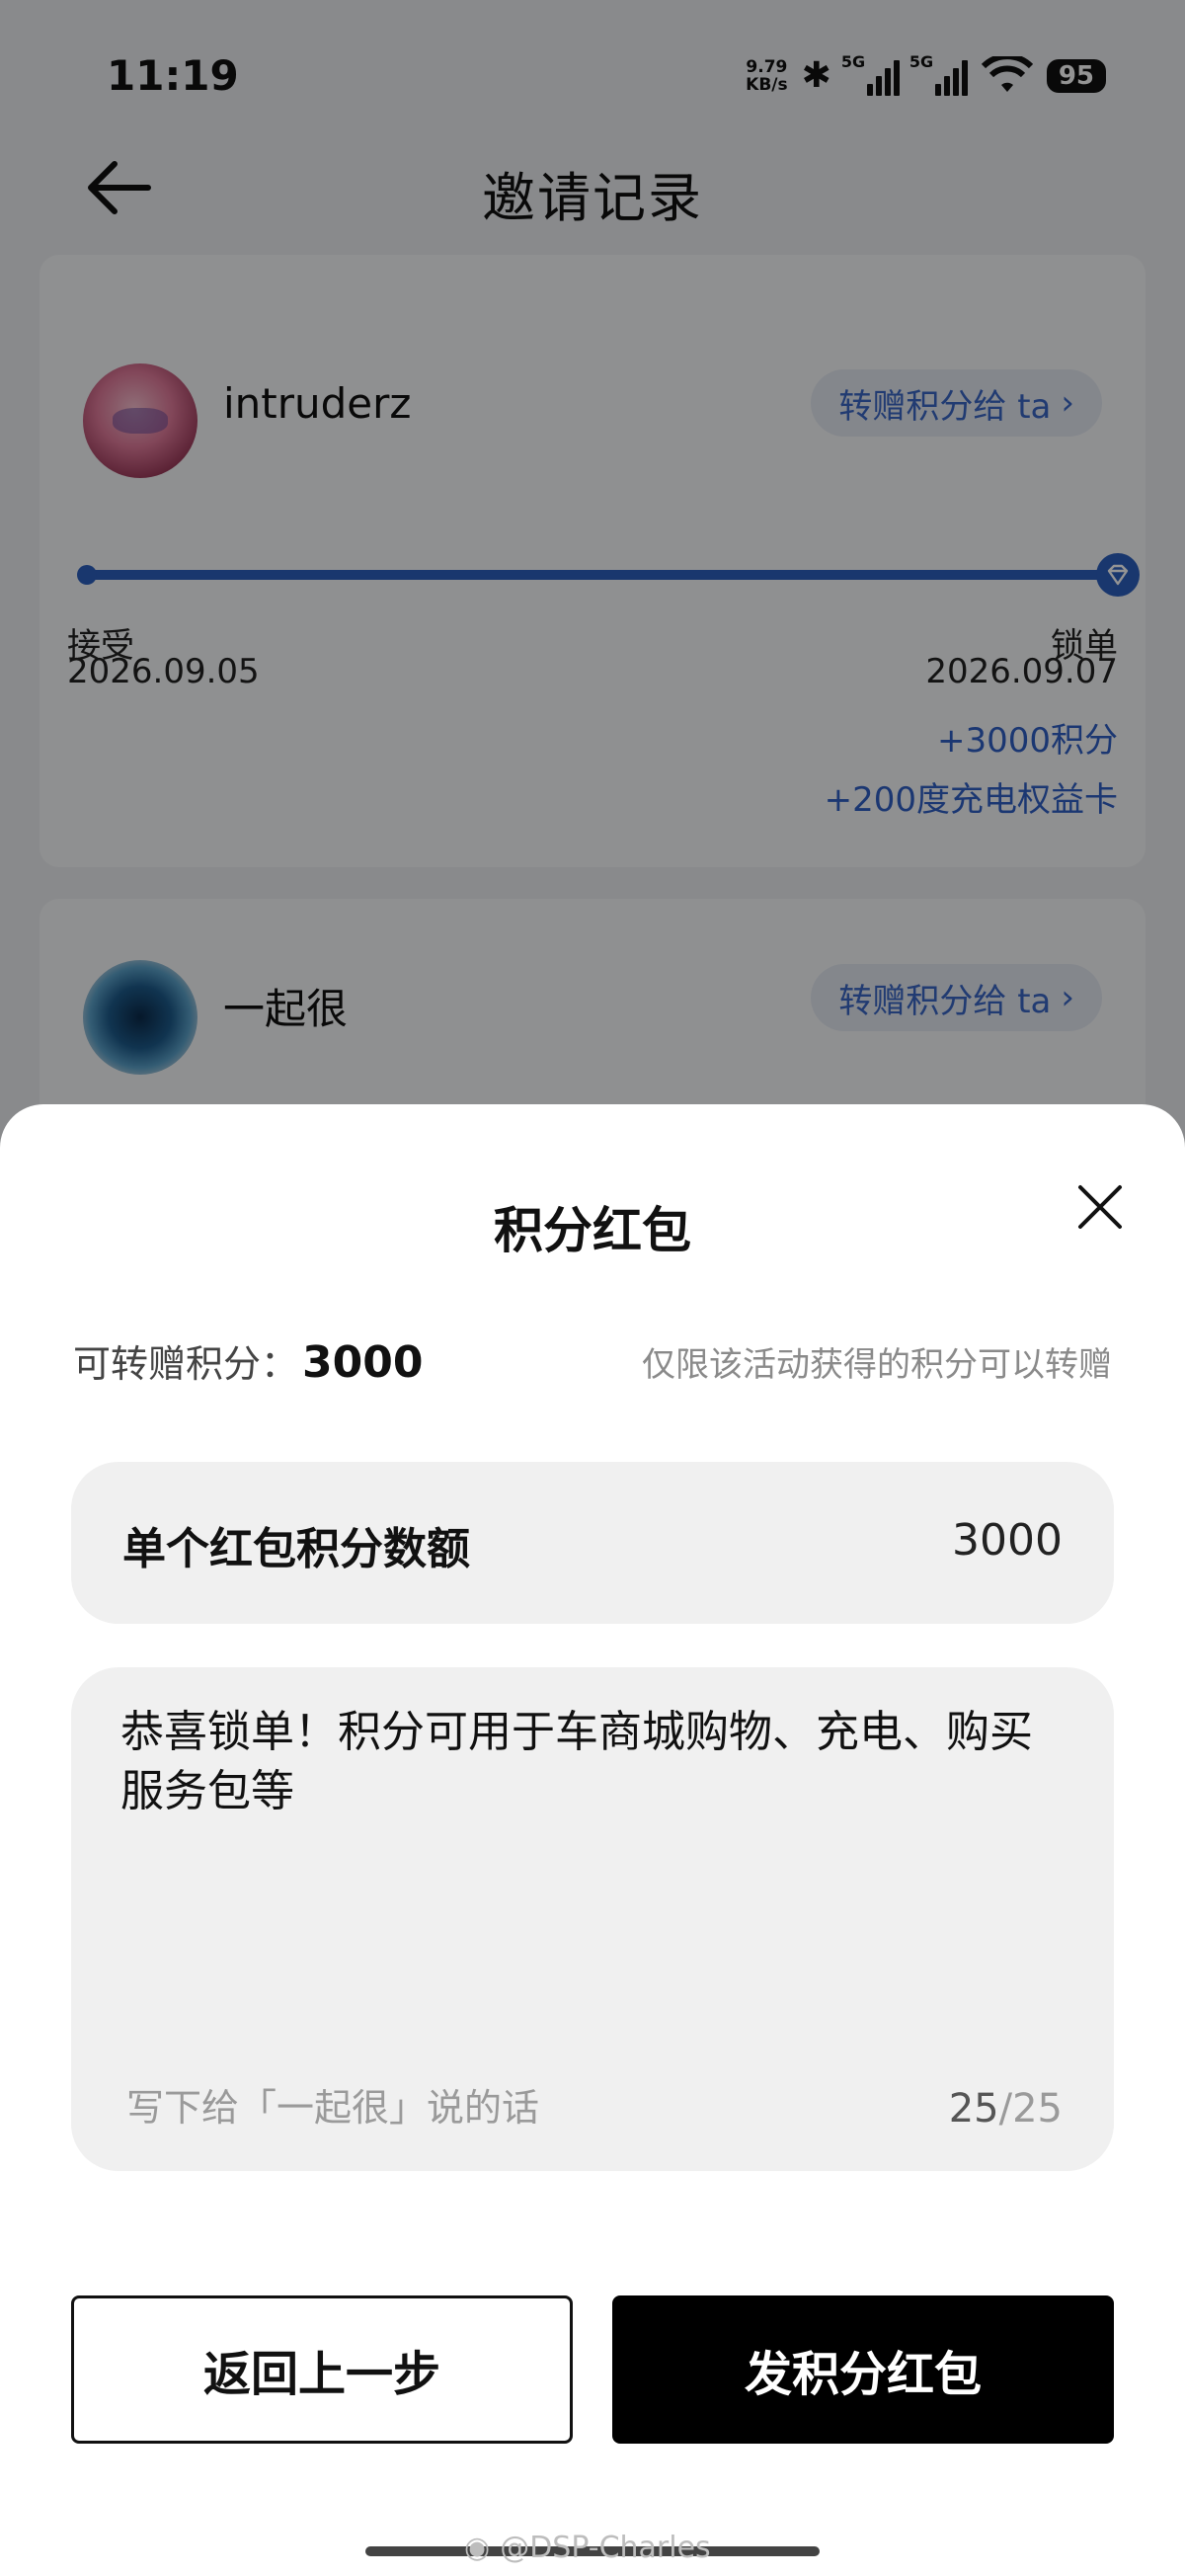 The height and width of the screenshot is (2576, 1185). I want to click on watermark-text: @DSP-Charles, so click(606, 2548).